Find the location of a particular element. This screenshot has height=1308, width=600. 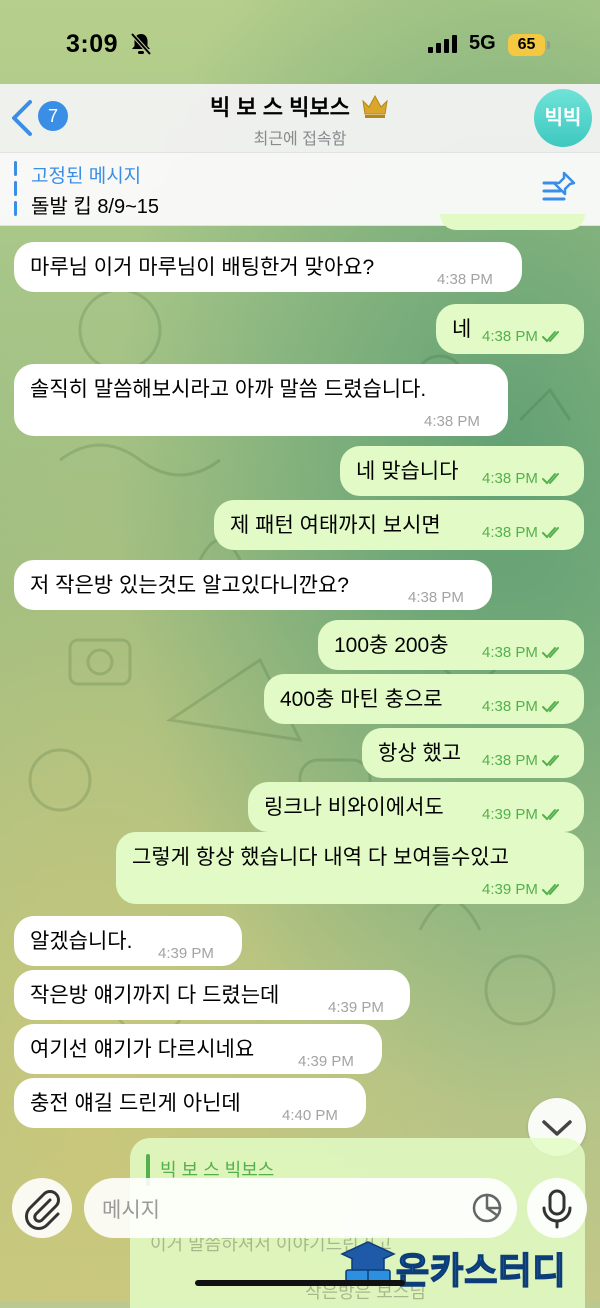

pin-list-icon is located at coordinates (560, 188).